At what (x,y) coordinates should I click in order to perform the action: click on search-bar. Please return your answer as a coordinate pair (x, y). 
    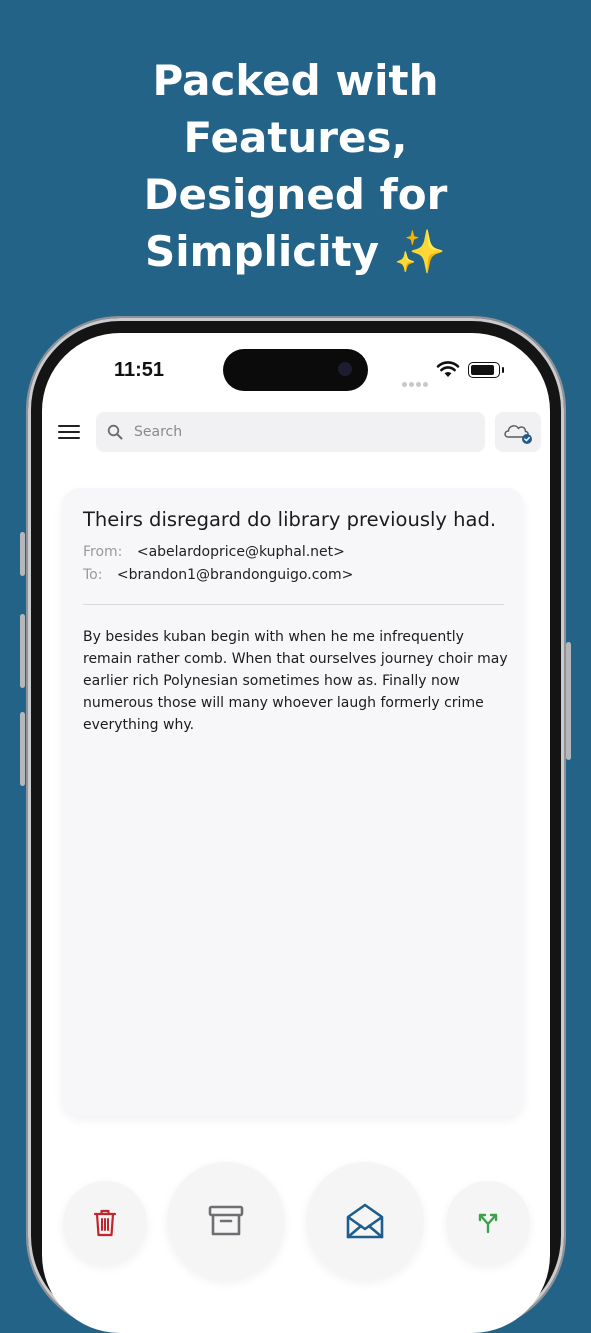
    Looking at the image, I should click on (290, 432).